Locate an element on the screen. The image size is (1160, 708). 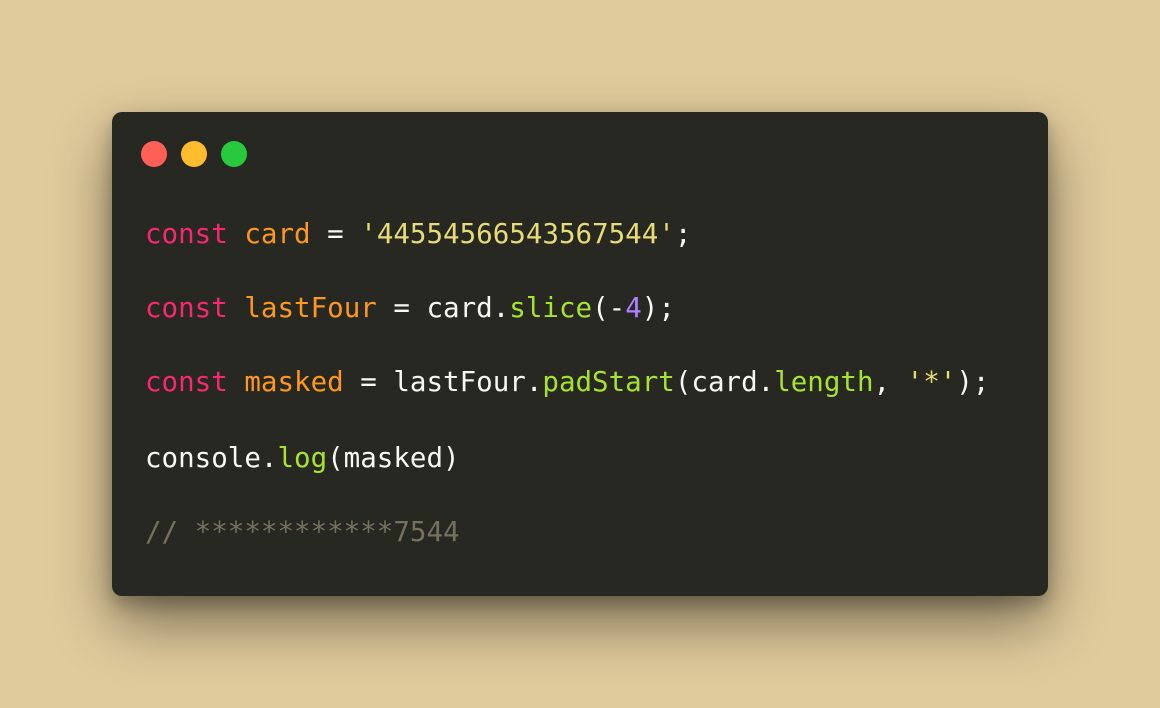
object-lastfour: lastFour. is located at coordinates (468, 382).